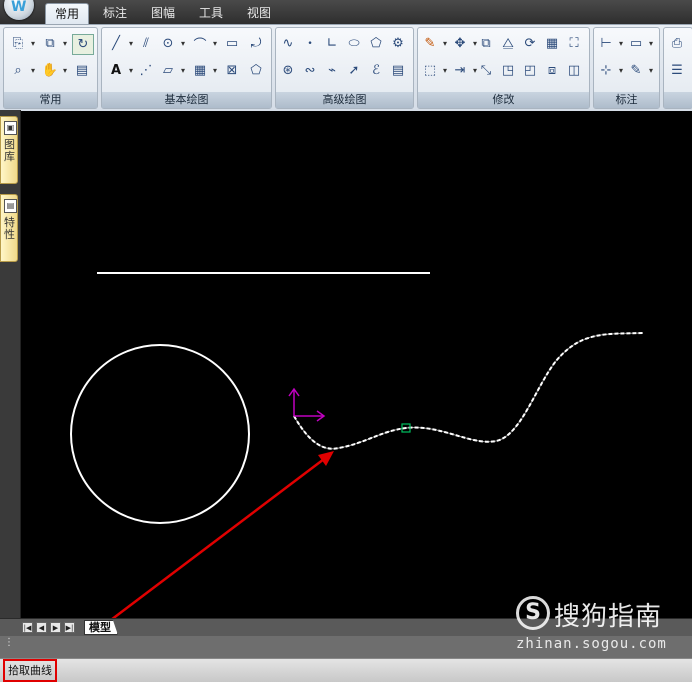 The height and width of the screenshot is (682, 692). What do you see at coordinates (608, 617) in the screenshot?
I see `watermark-text: 搜狗指南` at bounding box center [608, 617].